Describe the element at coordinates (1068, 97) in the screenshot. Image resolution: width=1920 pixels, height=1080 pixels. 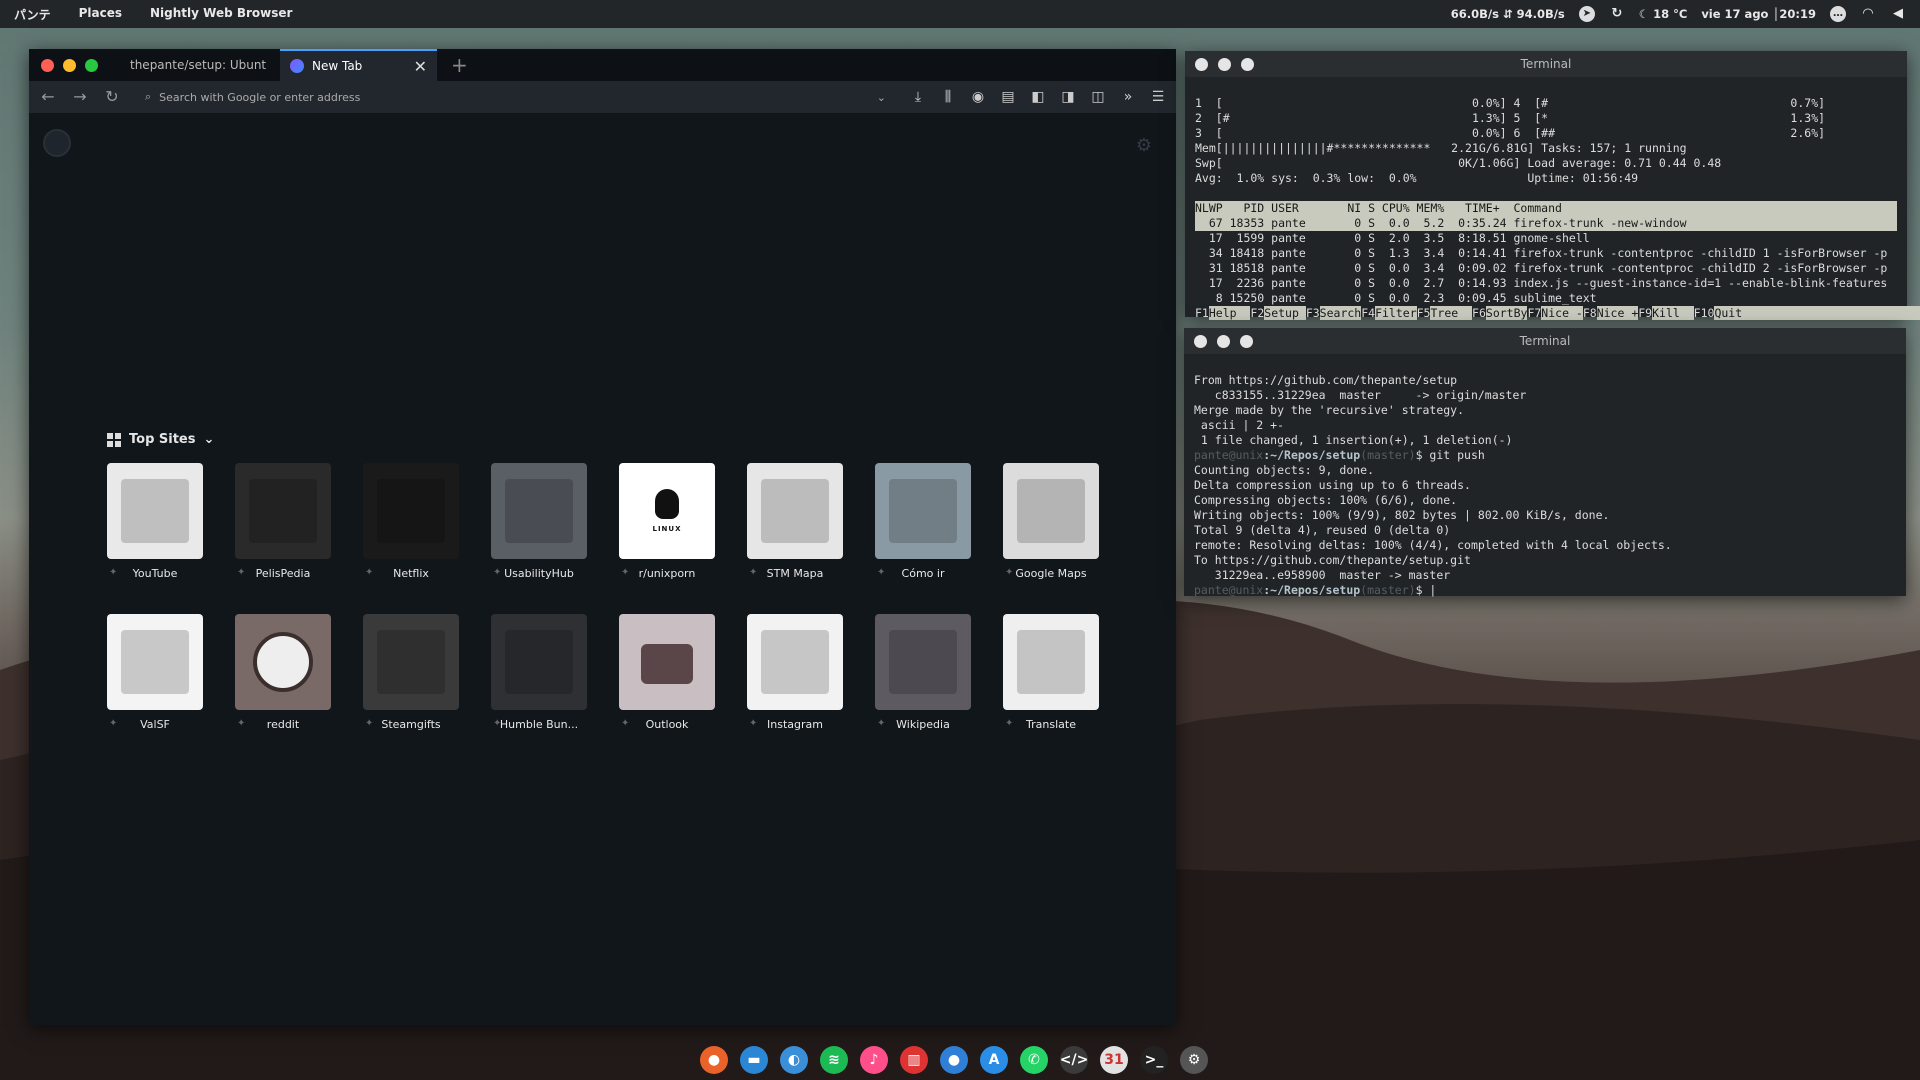
I see `privacy-icon: ◨` at that location.